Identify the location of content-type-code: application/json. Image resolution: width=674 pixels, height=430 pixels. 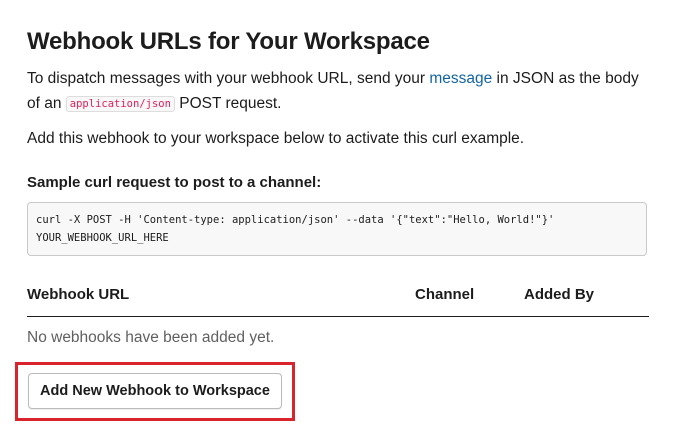
(120, 104).